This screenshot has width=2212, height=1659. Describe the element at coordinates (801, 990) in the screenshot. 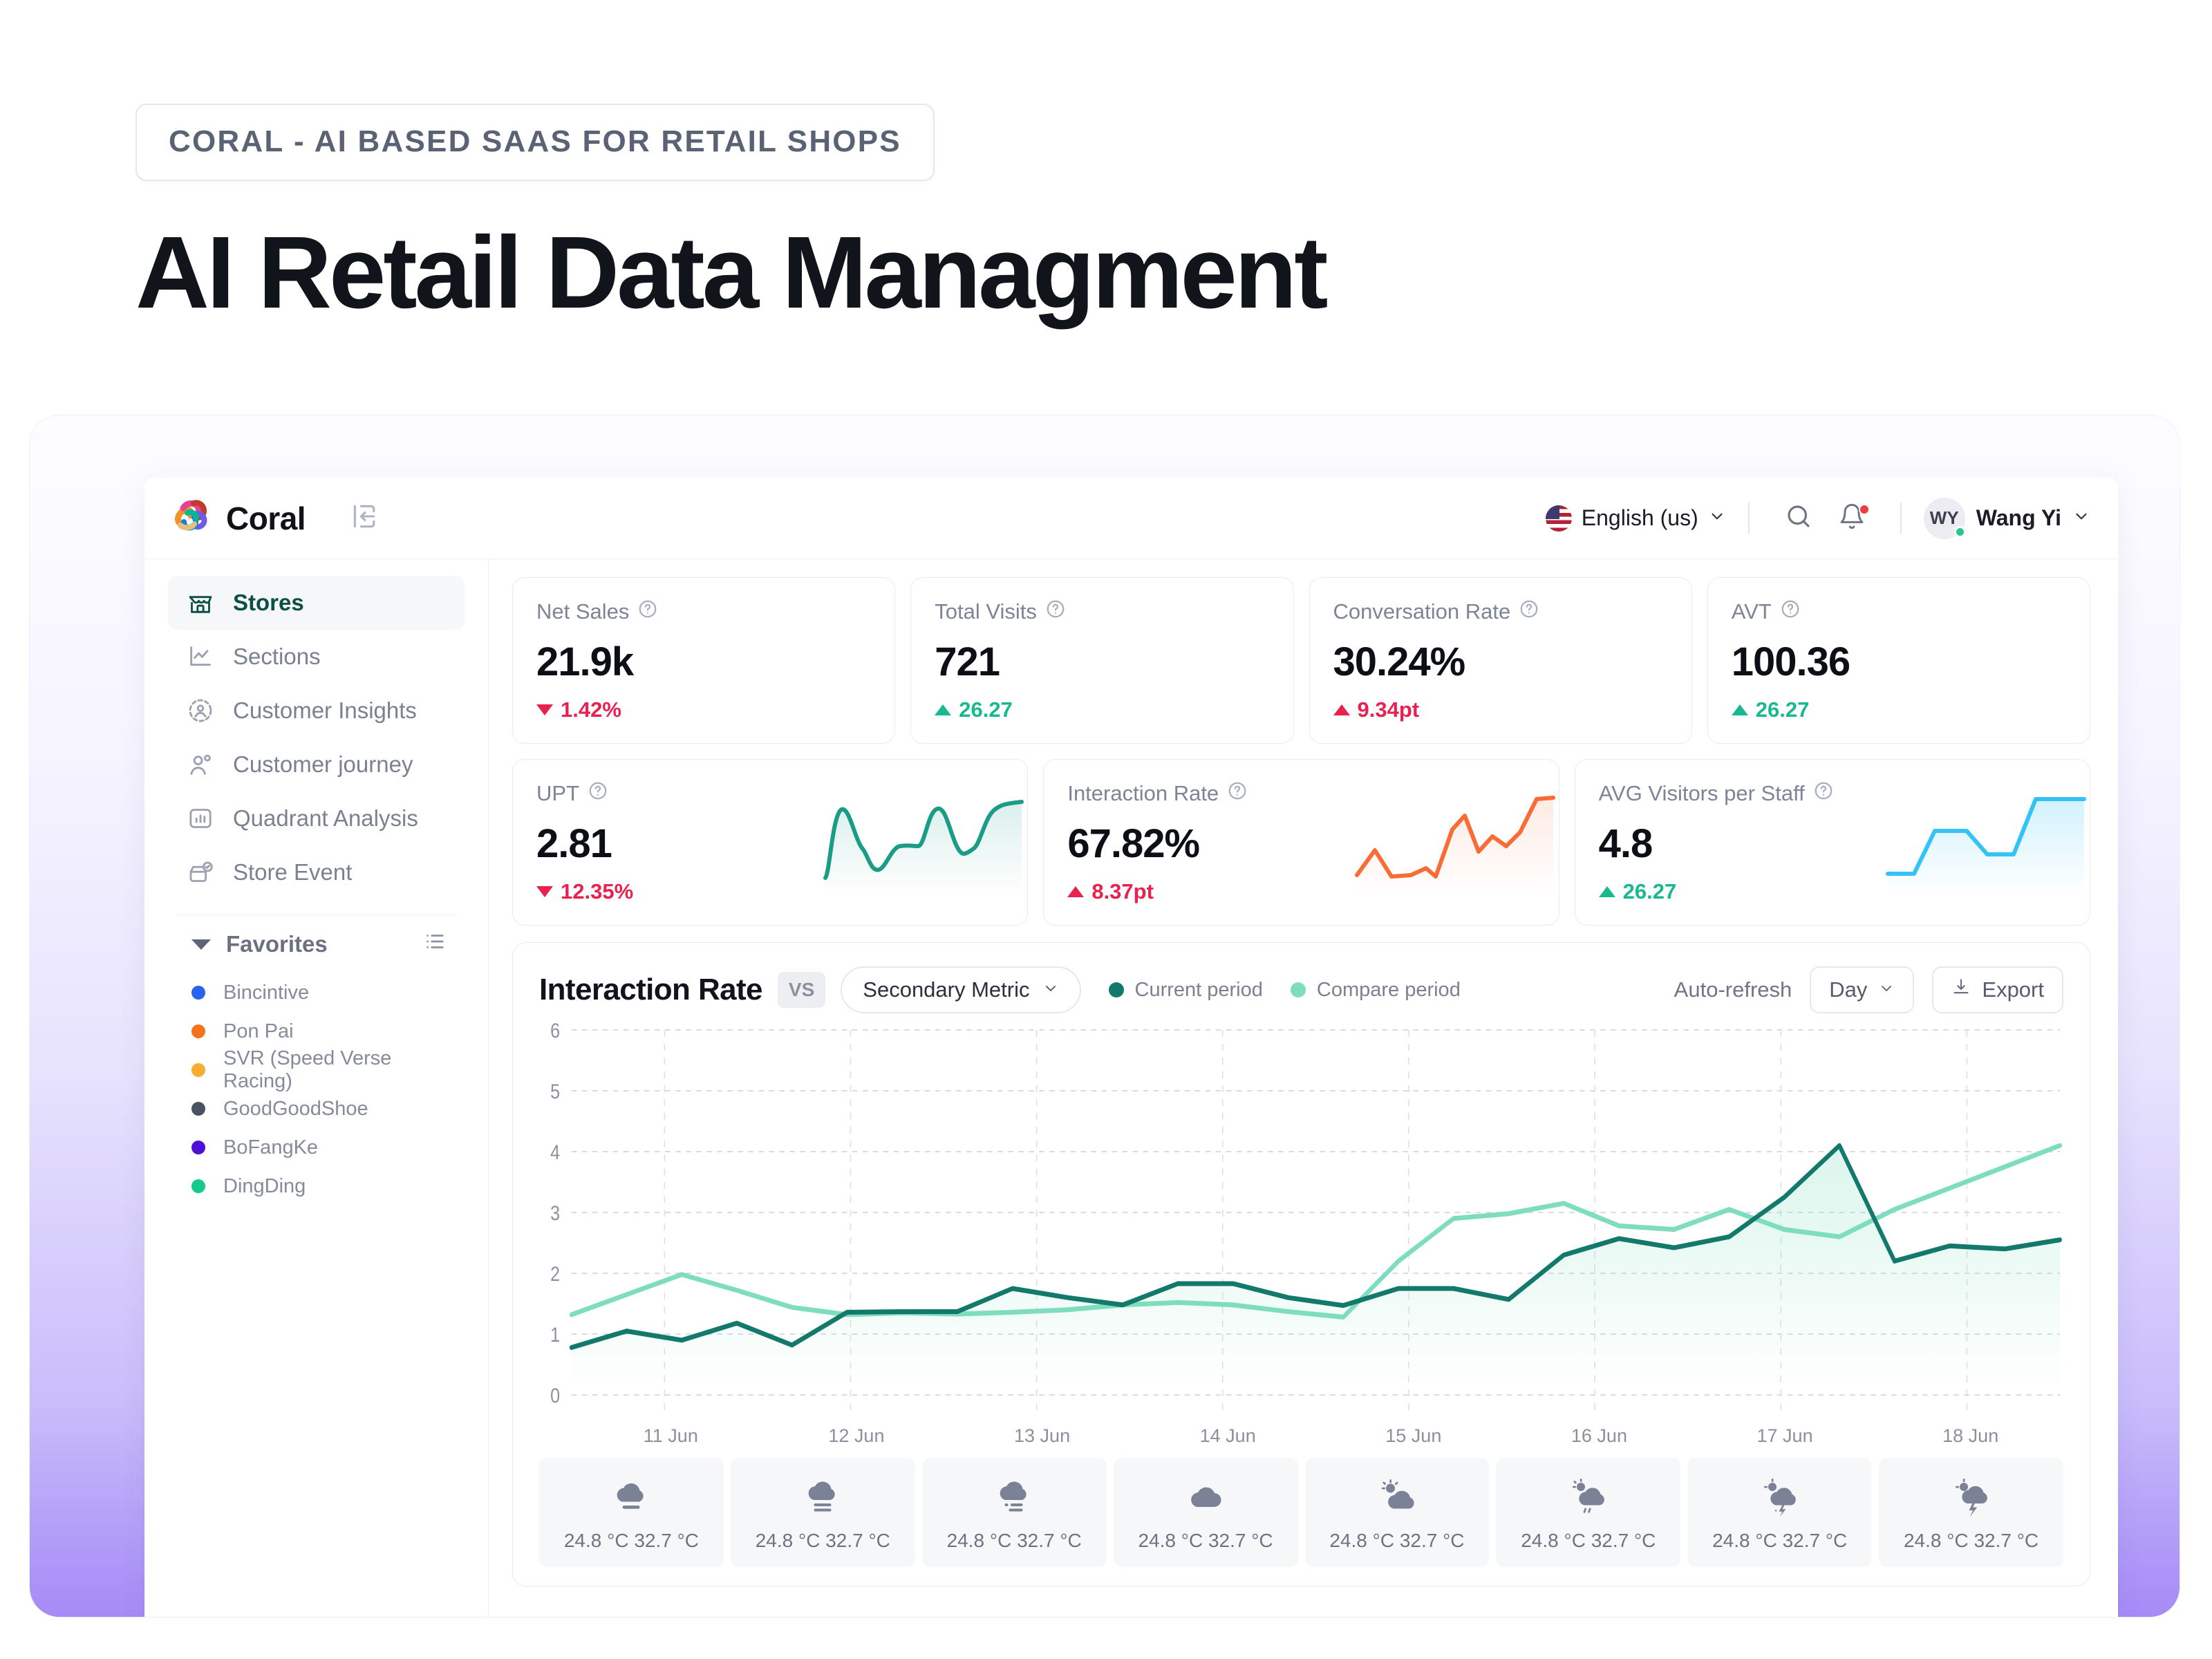

I see `vs-chip: VS` at that location.